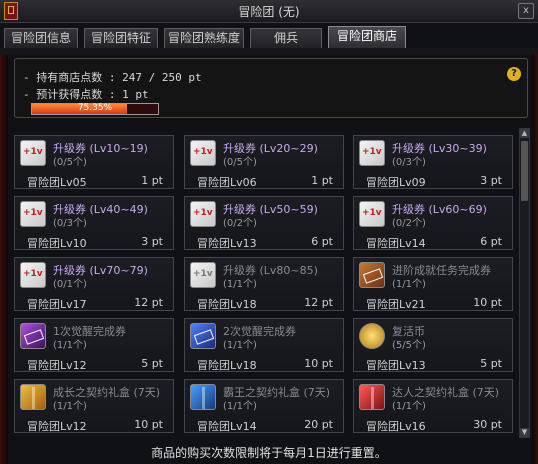 The image size is (538, 464). Describe the element at coordinates (524, 133) in the screenshot. I see `scroll-up-button: ▲` at that location.